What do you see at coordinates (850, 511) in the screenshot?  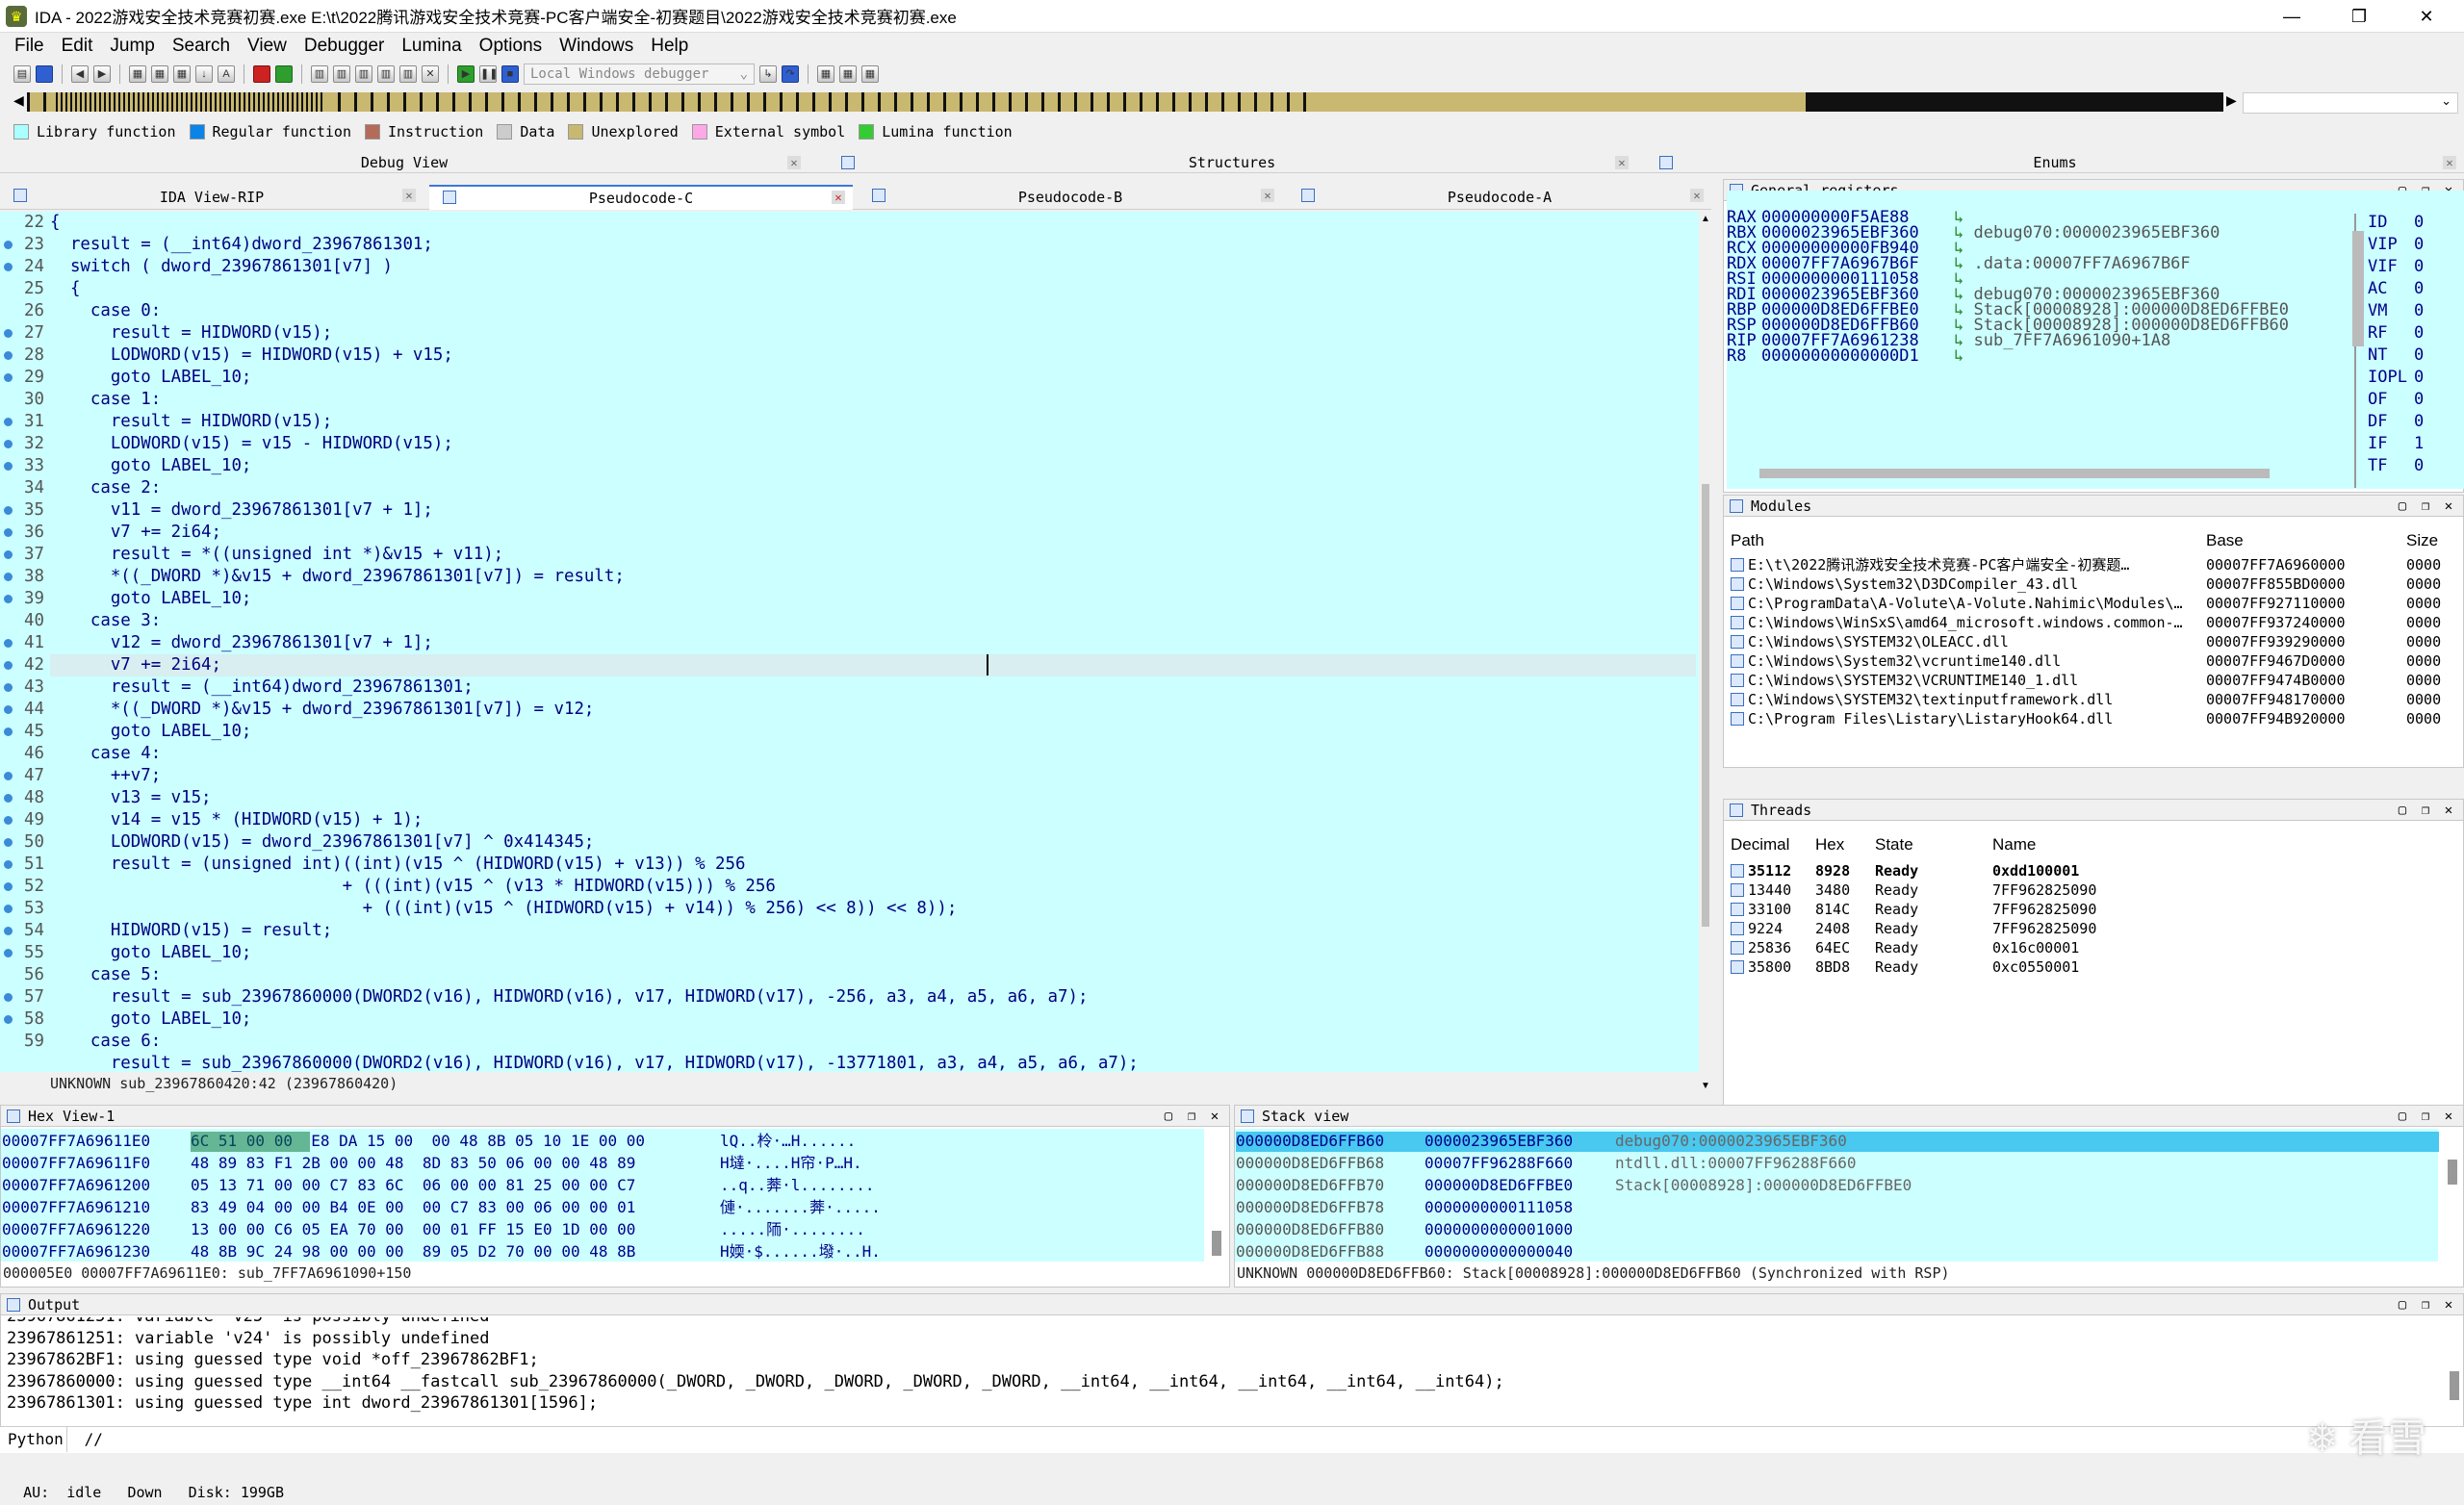 I see `code-line: 35 v11 = dword_23967861301[v7 + 1];` at bounding box center [850, 511].